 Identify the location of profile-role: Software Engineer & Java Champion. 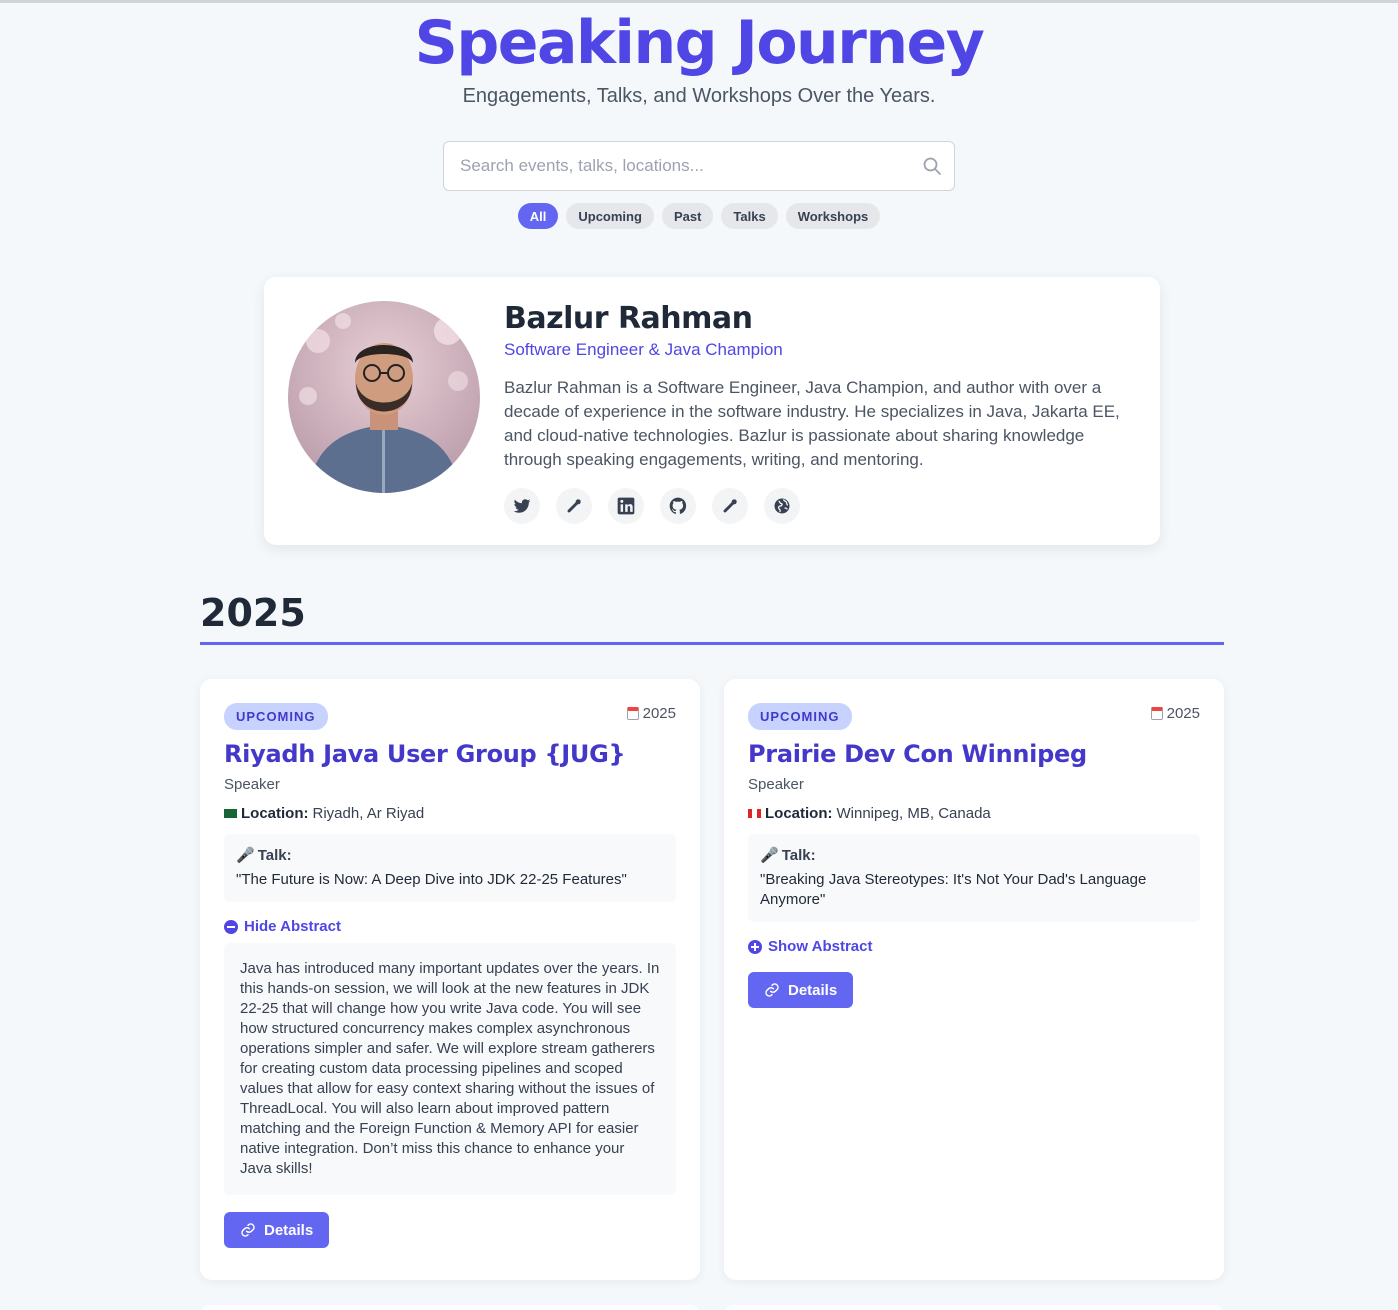
(643, 349).